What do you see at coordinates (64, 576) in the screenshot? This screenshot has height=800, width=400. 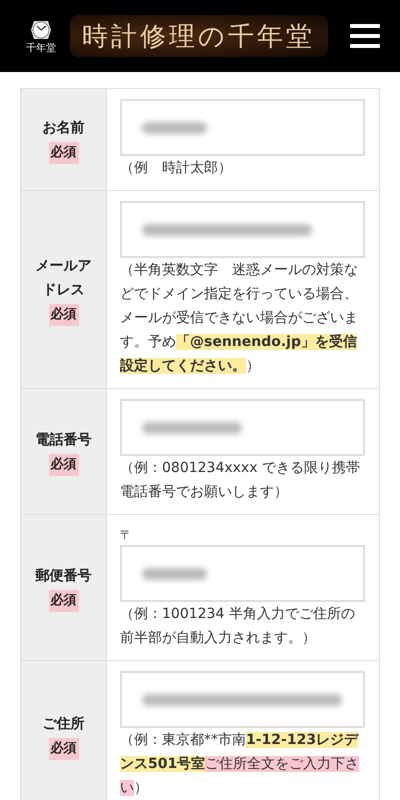 I see `field-label: 郵便番号` at bounding box center [64, 576].